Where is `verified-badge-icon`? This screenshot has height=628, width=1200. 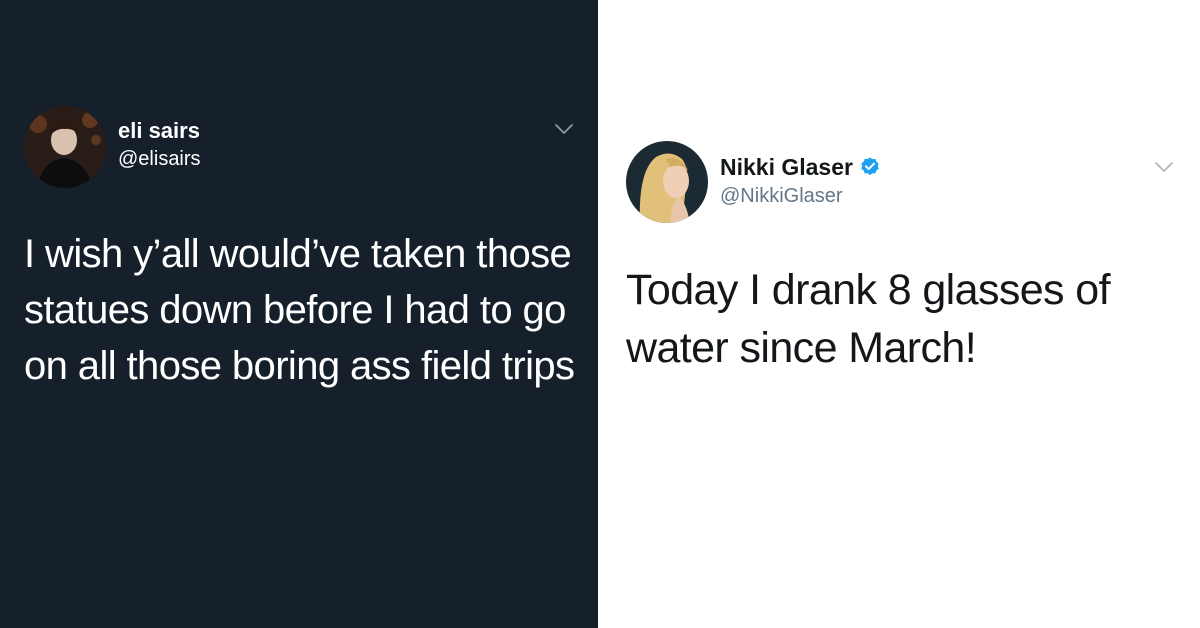 verified-badge-icon is located at coordinates (870, 170).